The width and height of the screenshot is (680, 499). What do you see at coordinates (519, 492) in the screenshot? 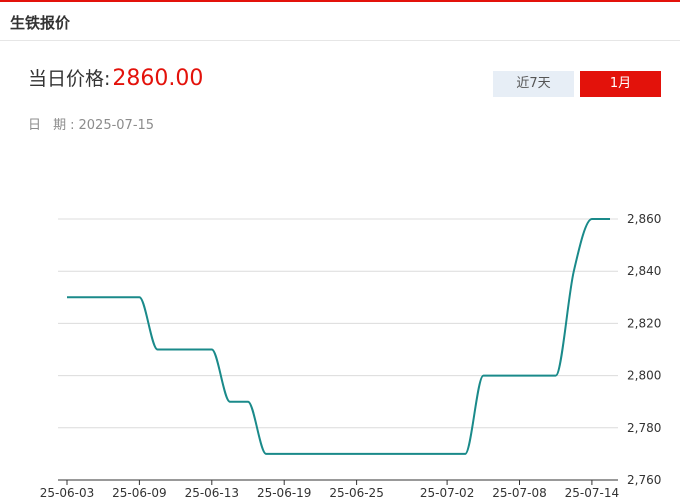
I see `x-tick-label: 25-07-08` at bounding box center [519, 492].